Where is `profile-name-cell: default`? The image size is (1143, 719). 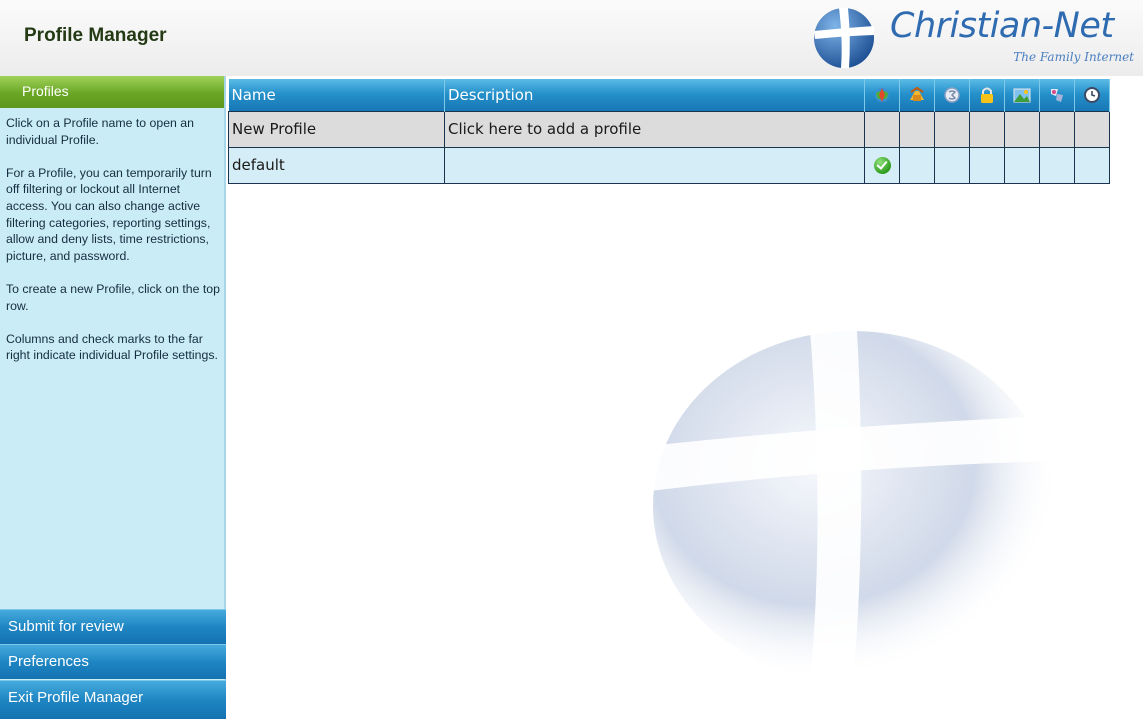 profile-name-cell: default is located at coordinates (336, 165).